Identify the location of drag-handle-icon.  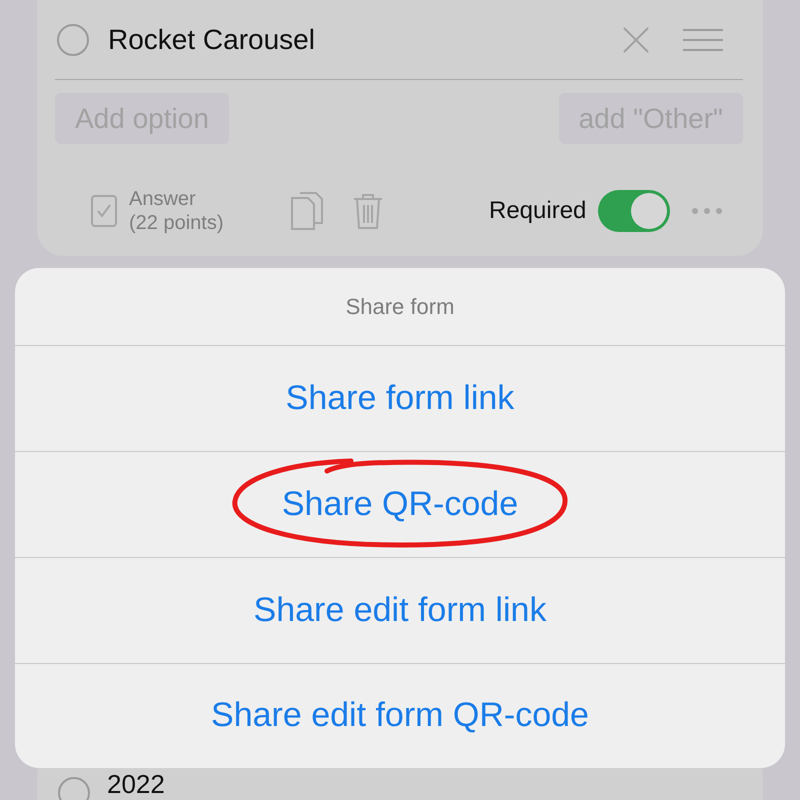
(703, 39).